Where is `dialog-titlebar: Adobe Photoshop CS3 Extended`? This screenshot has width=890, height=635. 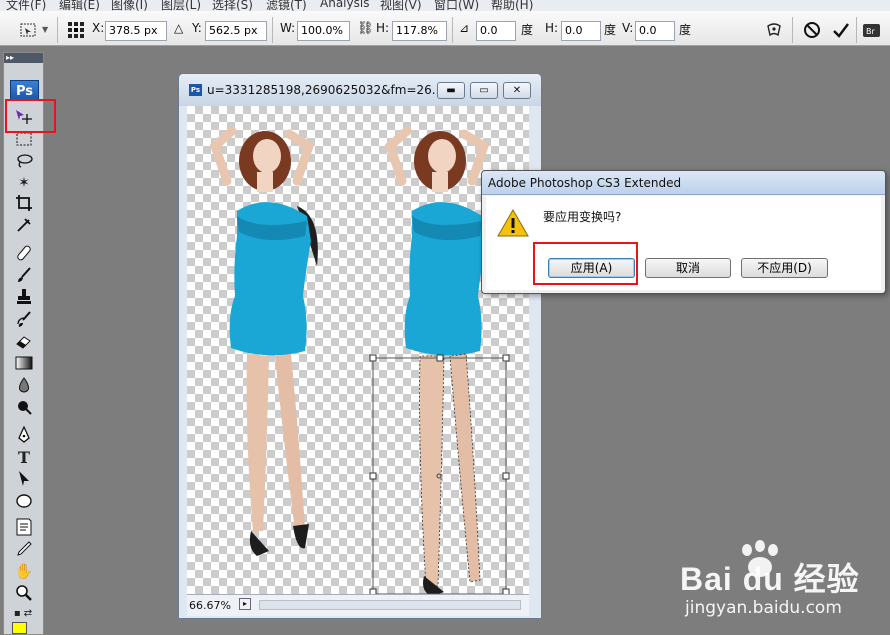 dialog-titlebar: Adobe Photoshop CS3 Extended is located at coordinates (683, 183).